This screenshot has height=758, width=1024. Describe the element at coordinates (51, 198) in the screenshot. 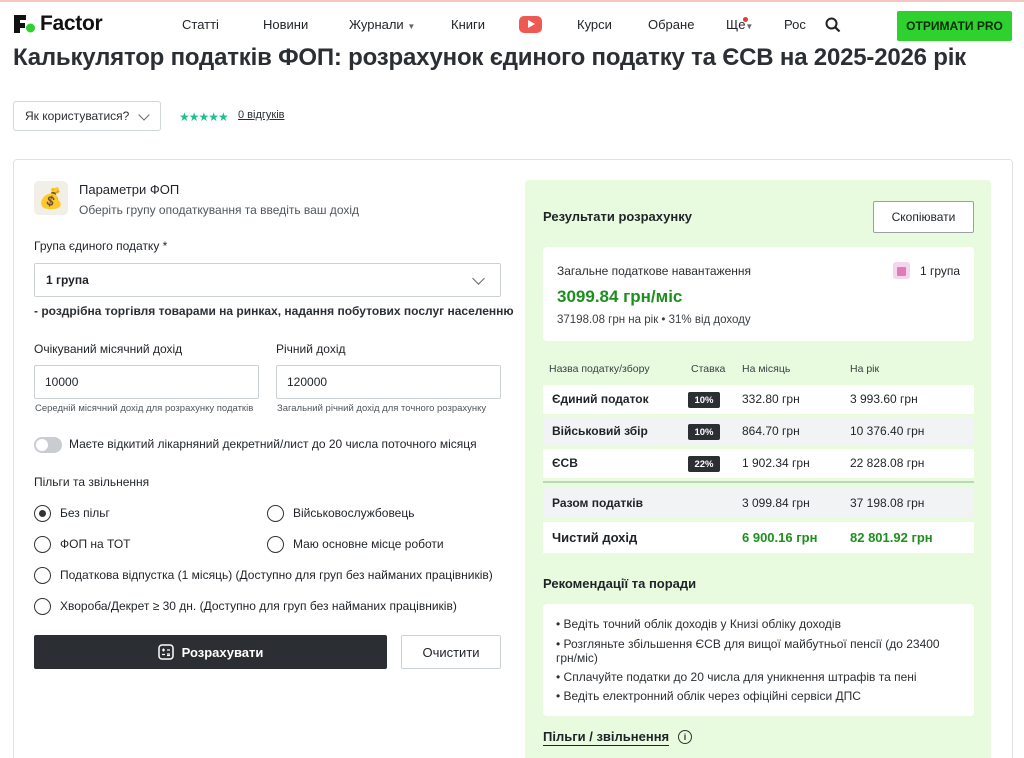

I see `money-bag-icon: 💰` at that location.